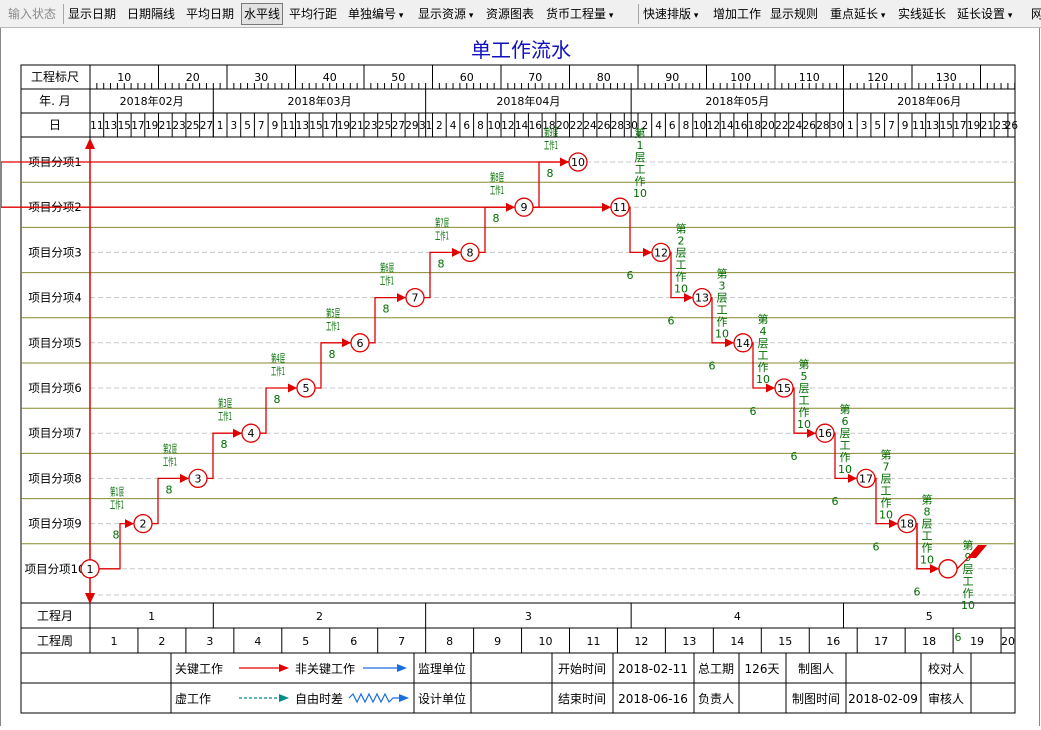 This screenshot has height=730, width=1041. Describe the element at coordinates (210, 14) in the screenshot. I see `toolbar-button-3: 平均日期` at that location.